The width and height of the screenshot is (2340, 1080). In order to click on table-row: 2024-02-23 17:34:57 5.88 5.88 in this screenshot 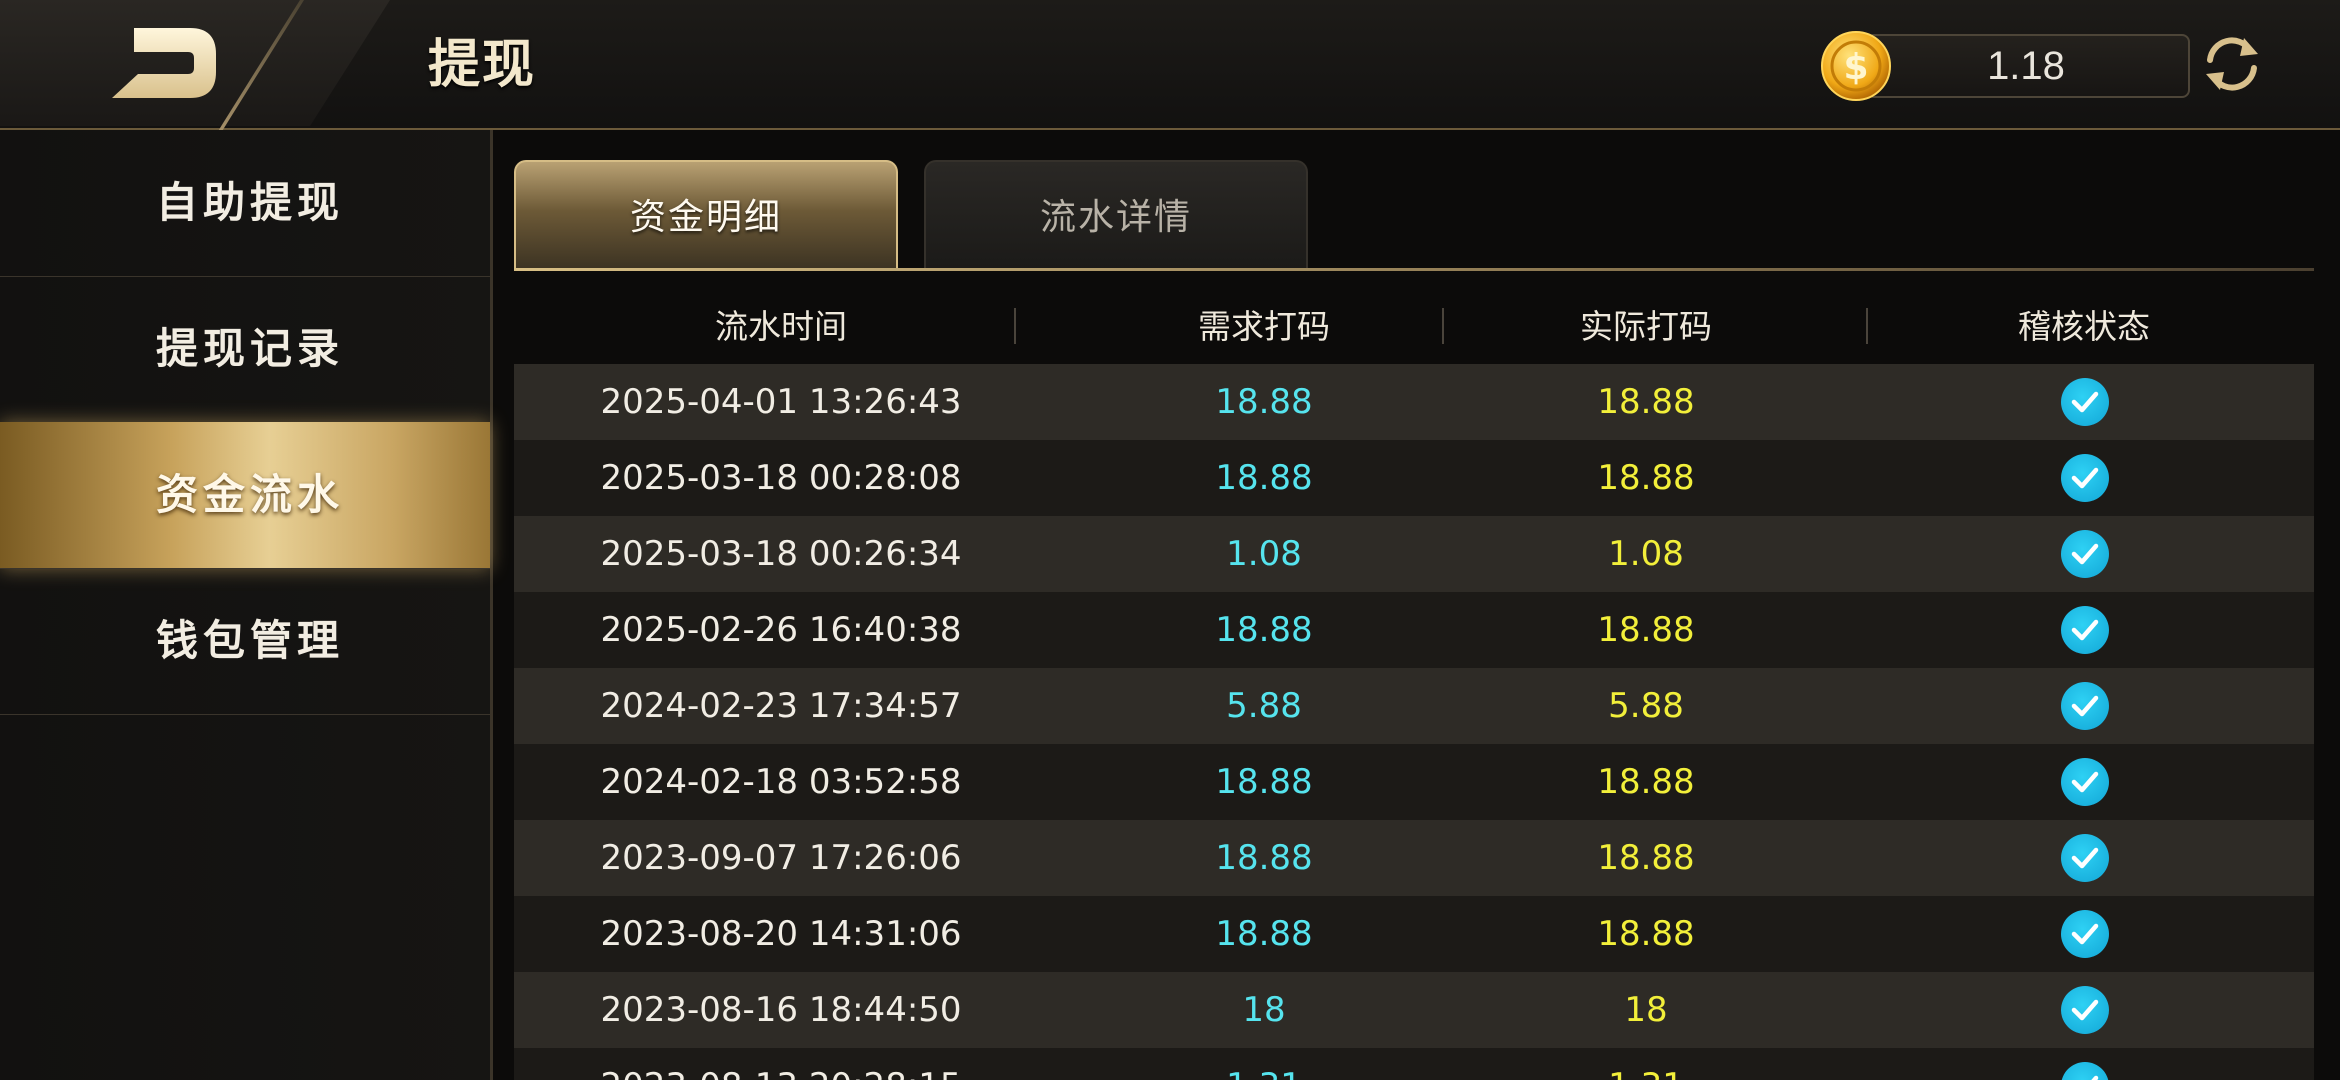, I will do `click(1414, 706)`.